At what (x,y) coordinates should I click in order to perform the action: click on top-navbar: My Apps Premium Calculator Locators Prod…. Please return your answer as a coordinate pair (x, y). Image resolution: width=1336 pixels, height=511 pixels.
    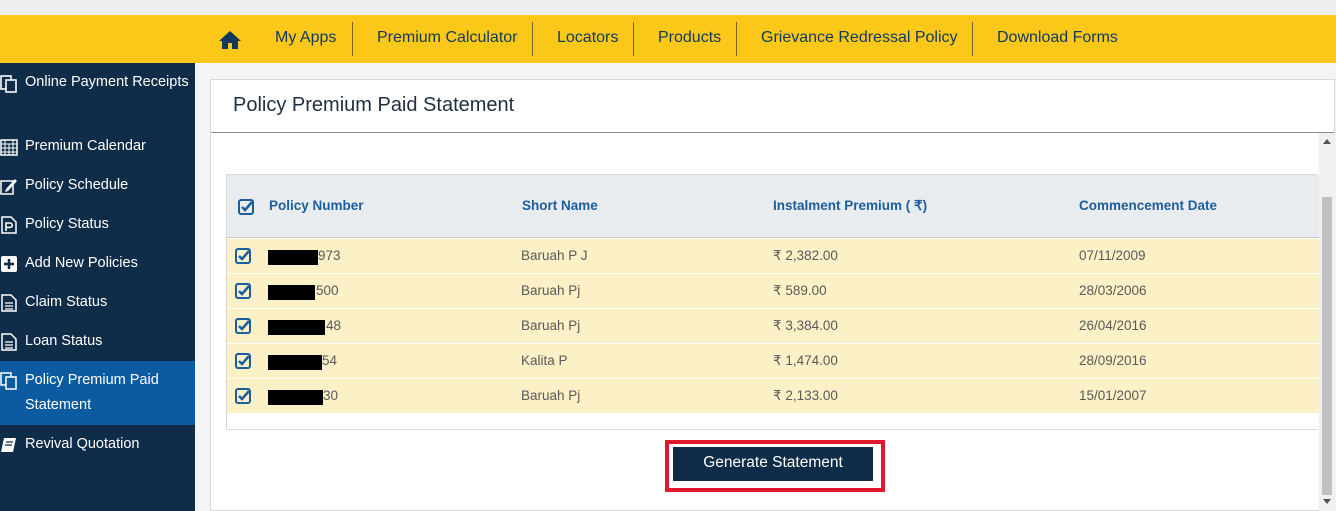
    Looking at the image, I should click on (668, 39).